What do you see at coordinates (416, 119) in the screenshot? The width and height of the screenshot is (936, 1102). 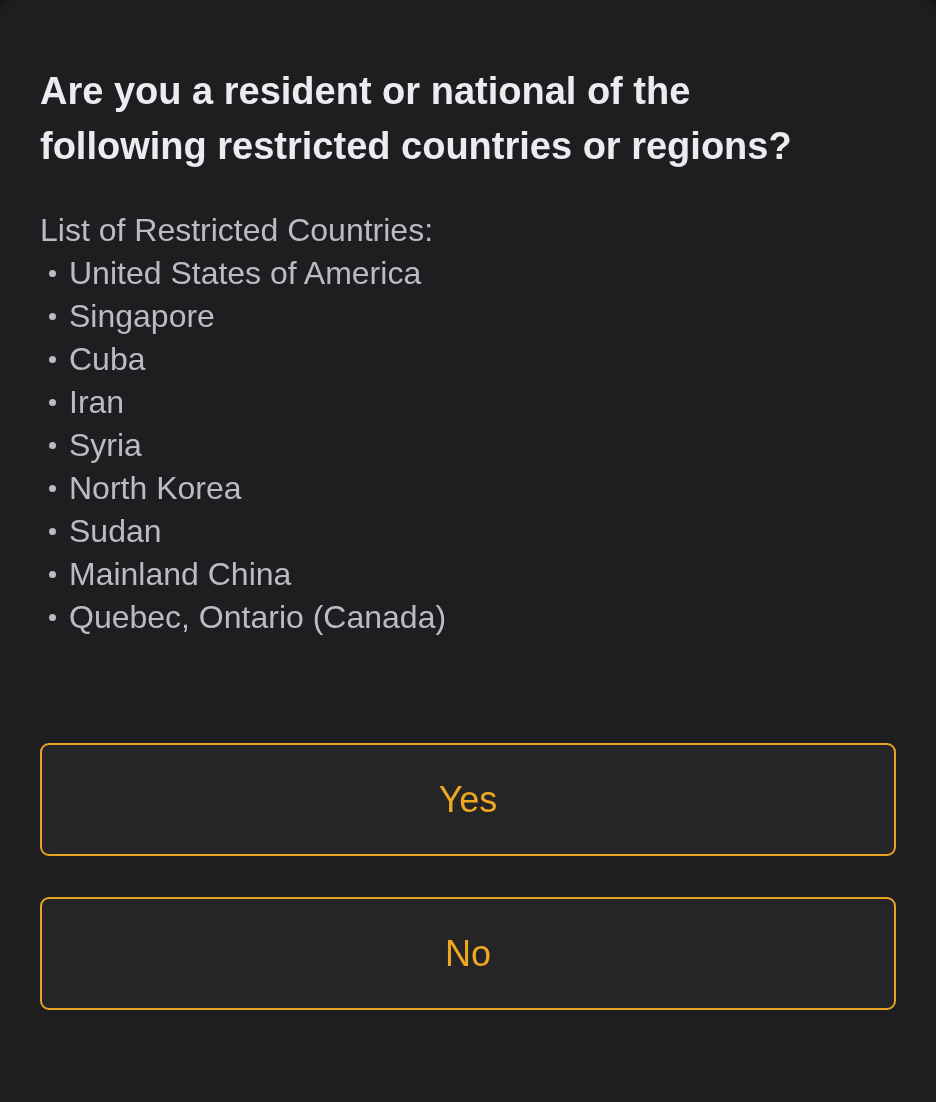 I see `question-title: Are you a resident or national of the following restricted countries or regions?` at bounding box center [416, 119].